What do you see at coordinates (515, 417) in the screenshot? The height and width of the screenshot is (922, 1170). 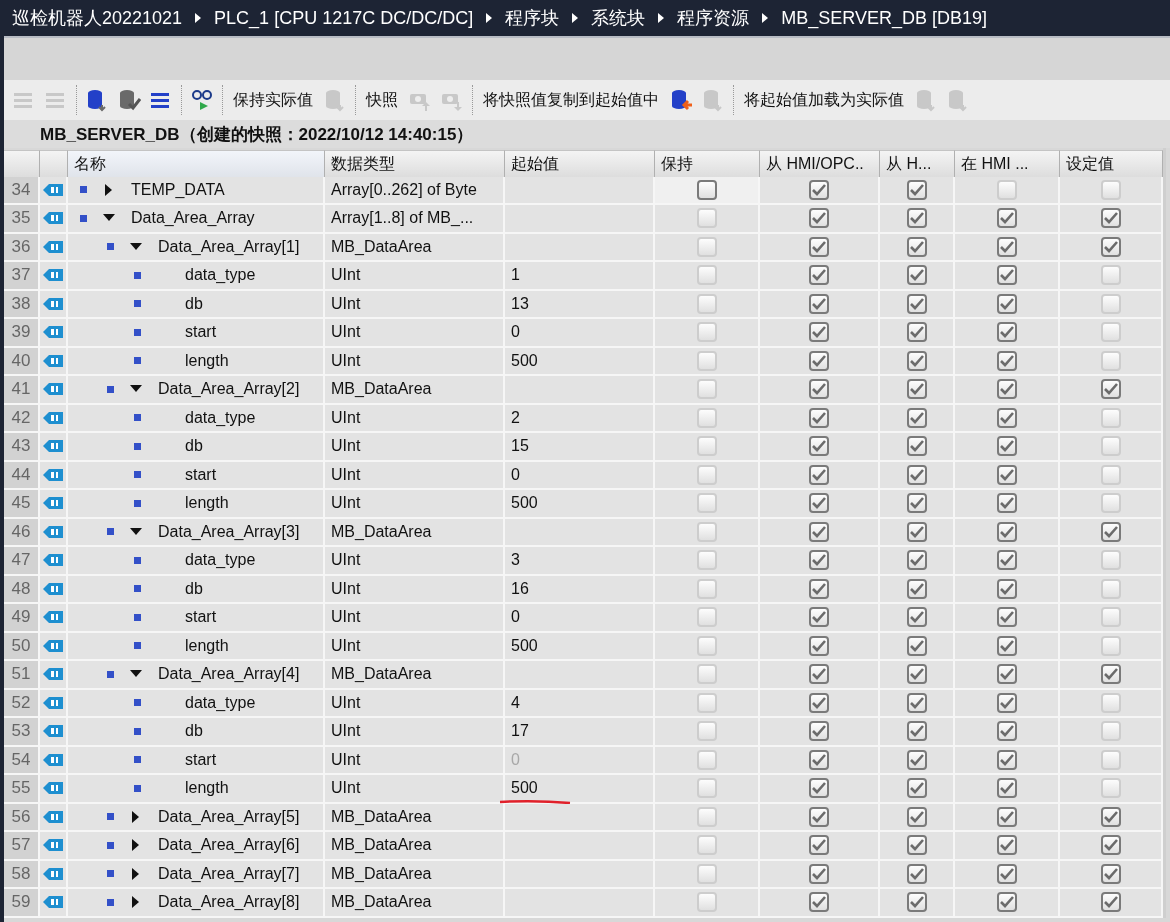 I see `table-cell: 2` at bounding box center [515, 417].